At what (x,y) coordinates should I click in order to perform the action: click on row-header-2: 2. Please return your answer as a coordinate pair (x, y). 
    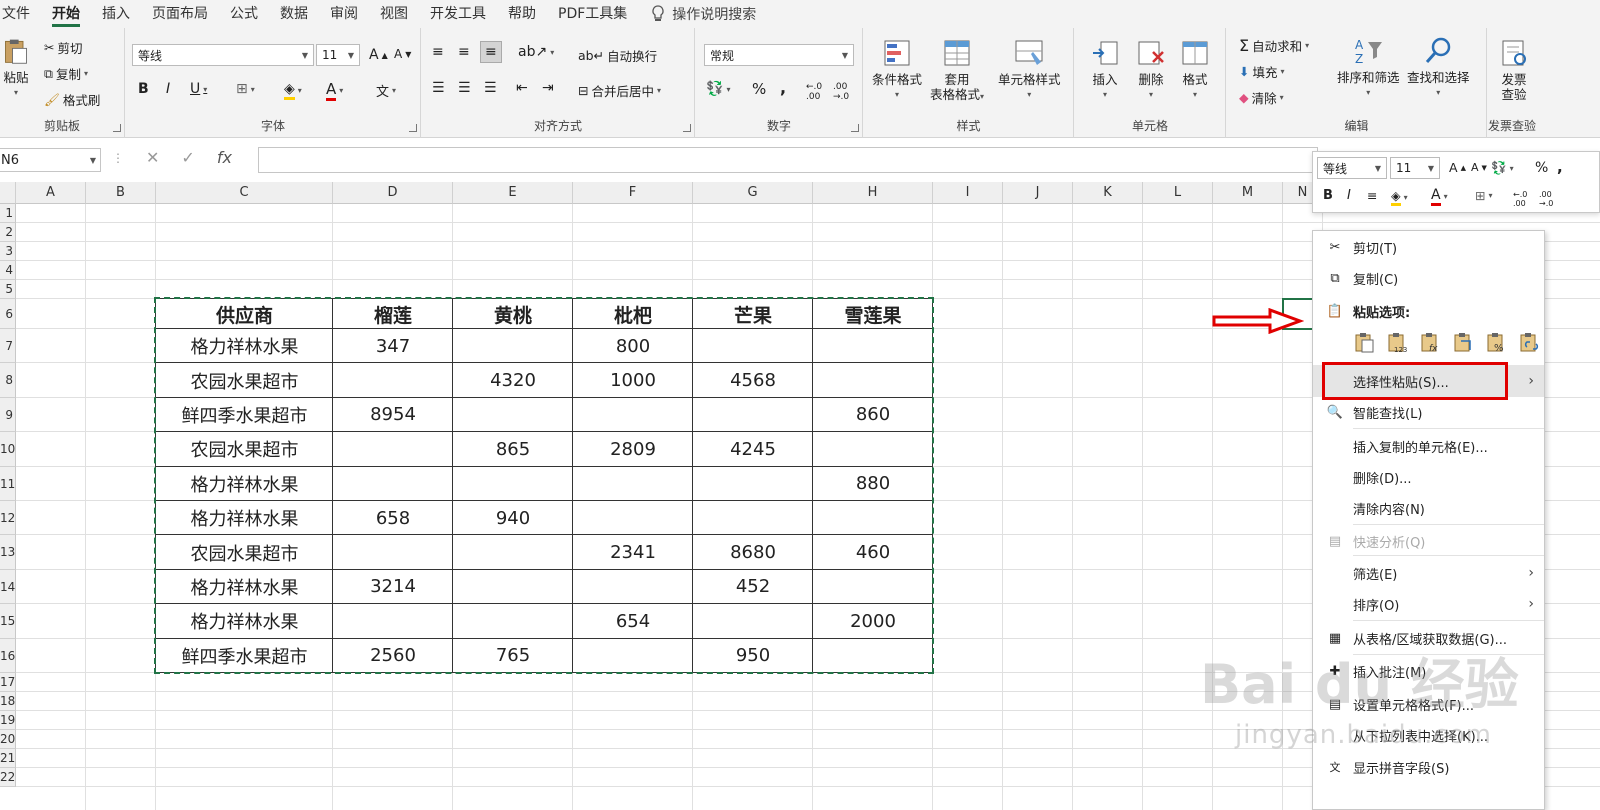
    Looking at the image, I should click on (8, 232).